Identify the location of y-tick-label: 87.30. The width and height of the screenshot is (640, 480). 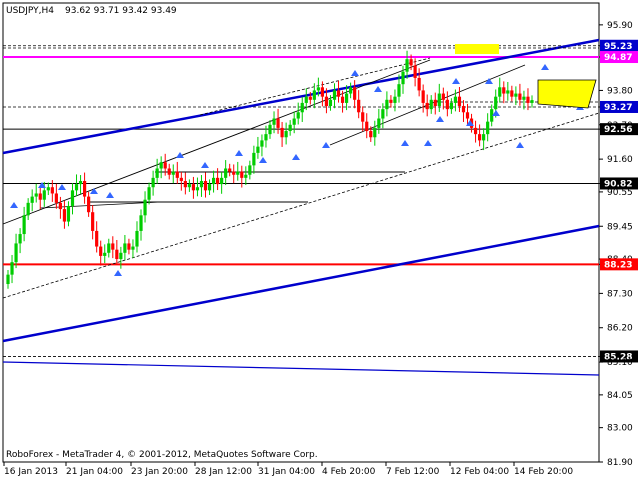
(620, 294).